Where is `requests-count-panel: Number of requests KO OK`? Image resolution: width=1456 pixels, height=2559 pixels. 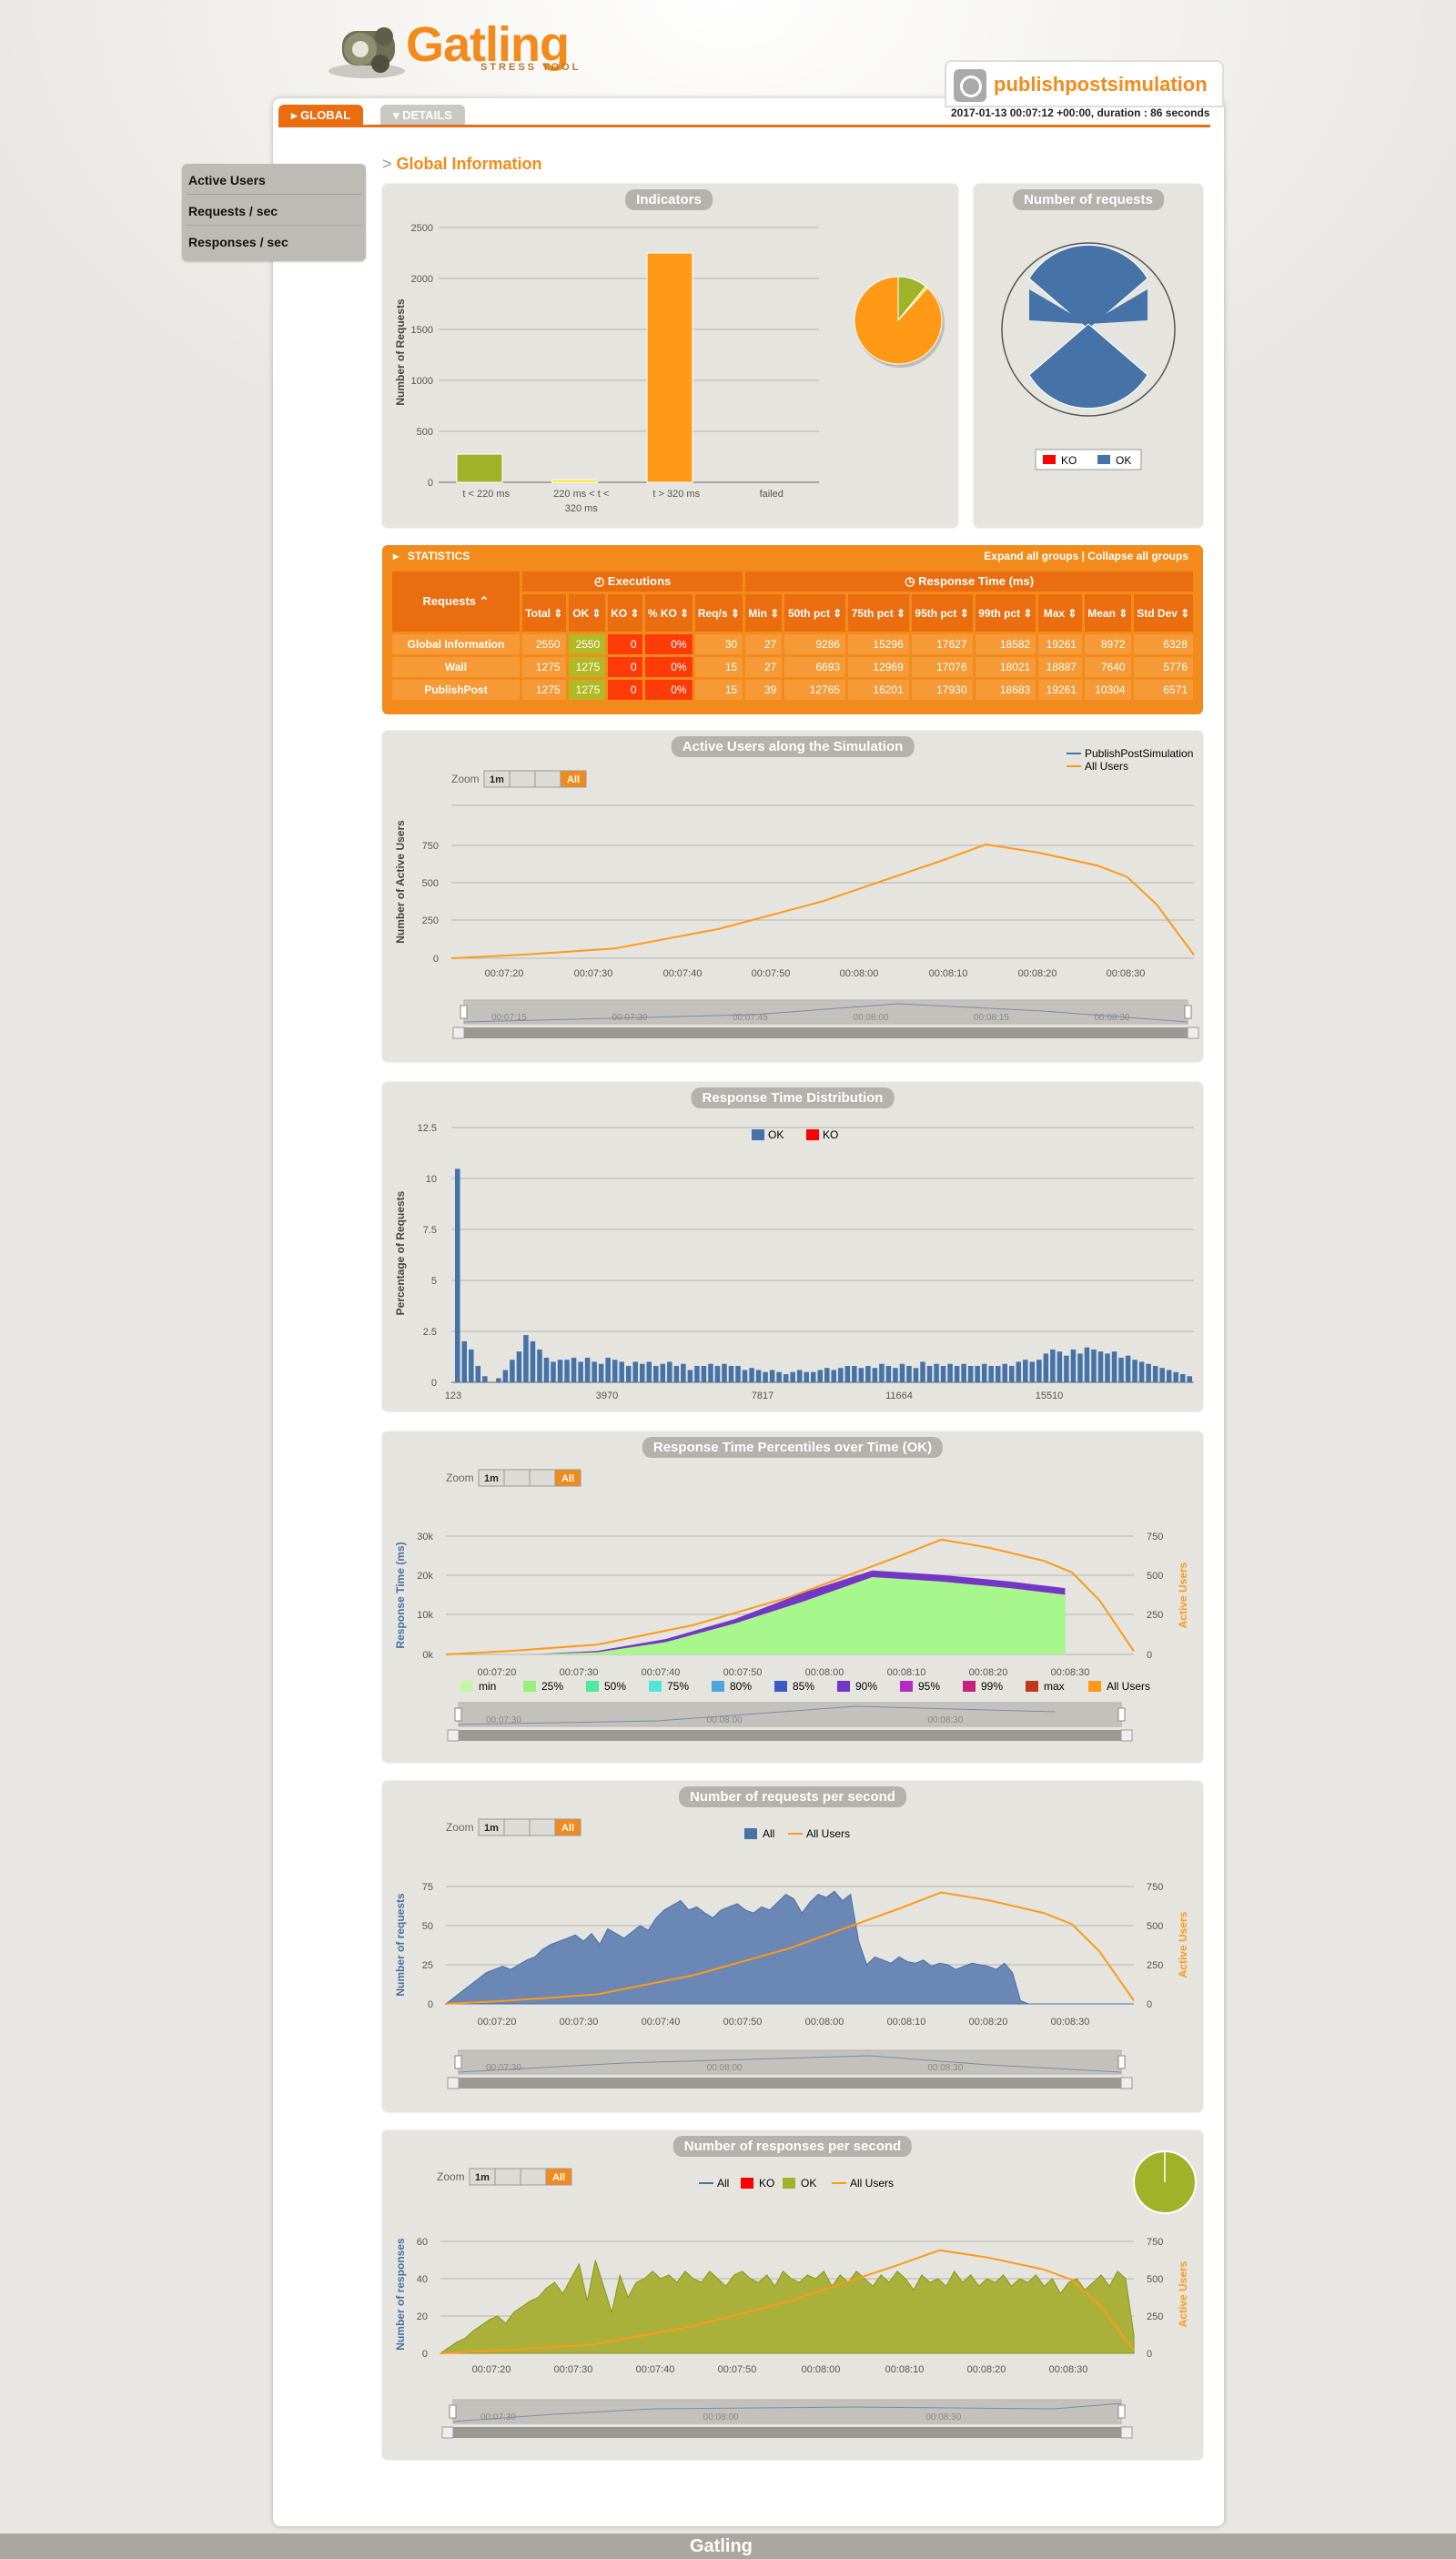 requests-count-panel: Number of requests KO OK is located at coordinates (1088, 356).